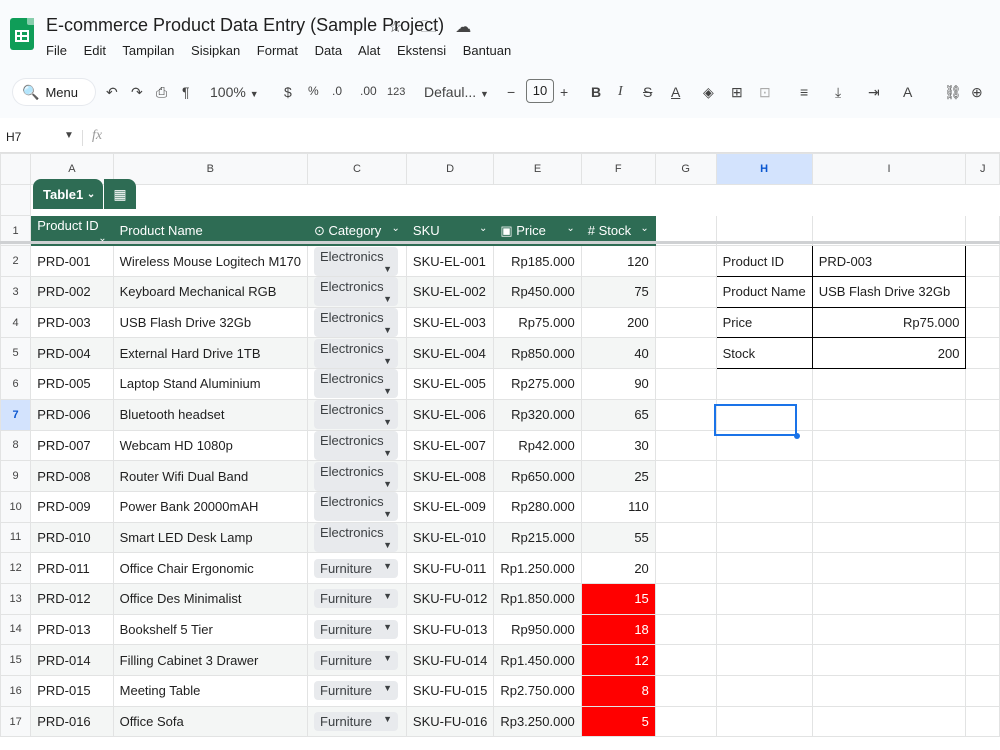 This screenshot has width=1000, height=750. Describe the element at coordinates (537, 537) in the screenshot. I see `cell-price: Rp215.000` at that location.